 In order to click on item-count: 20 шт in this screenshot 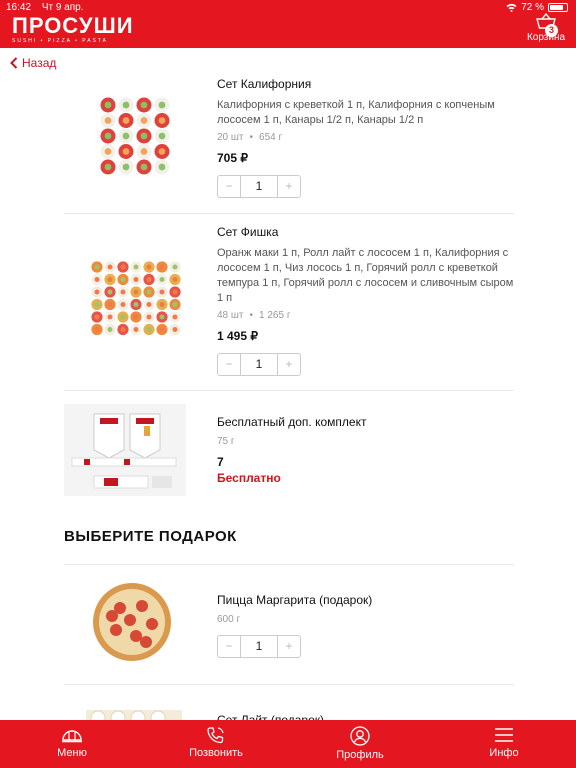, I will do `click(230, 137)`.